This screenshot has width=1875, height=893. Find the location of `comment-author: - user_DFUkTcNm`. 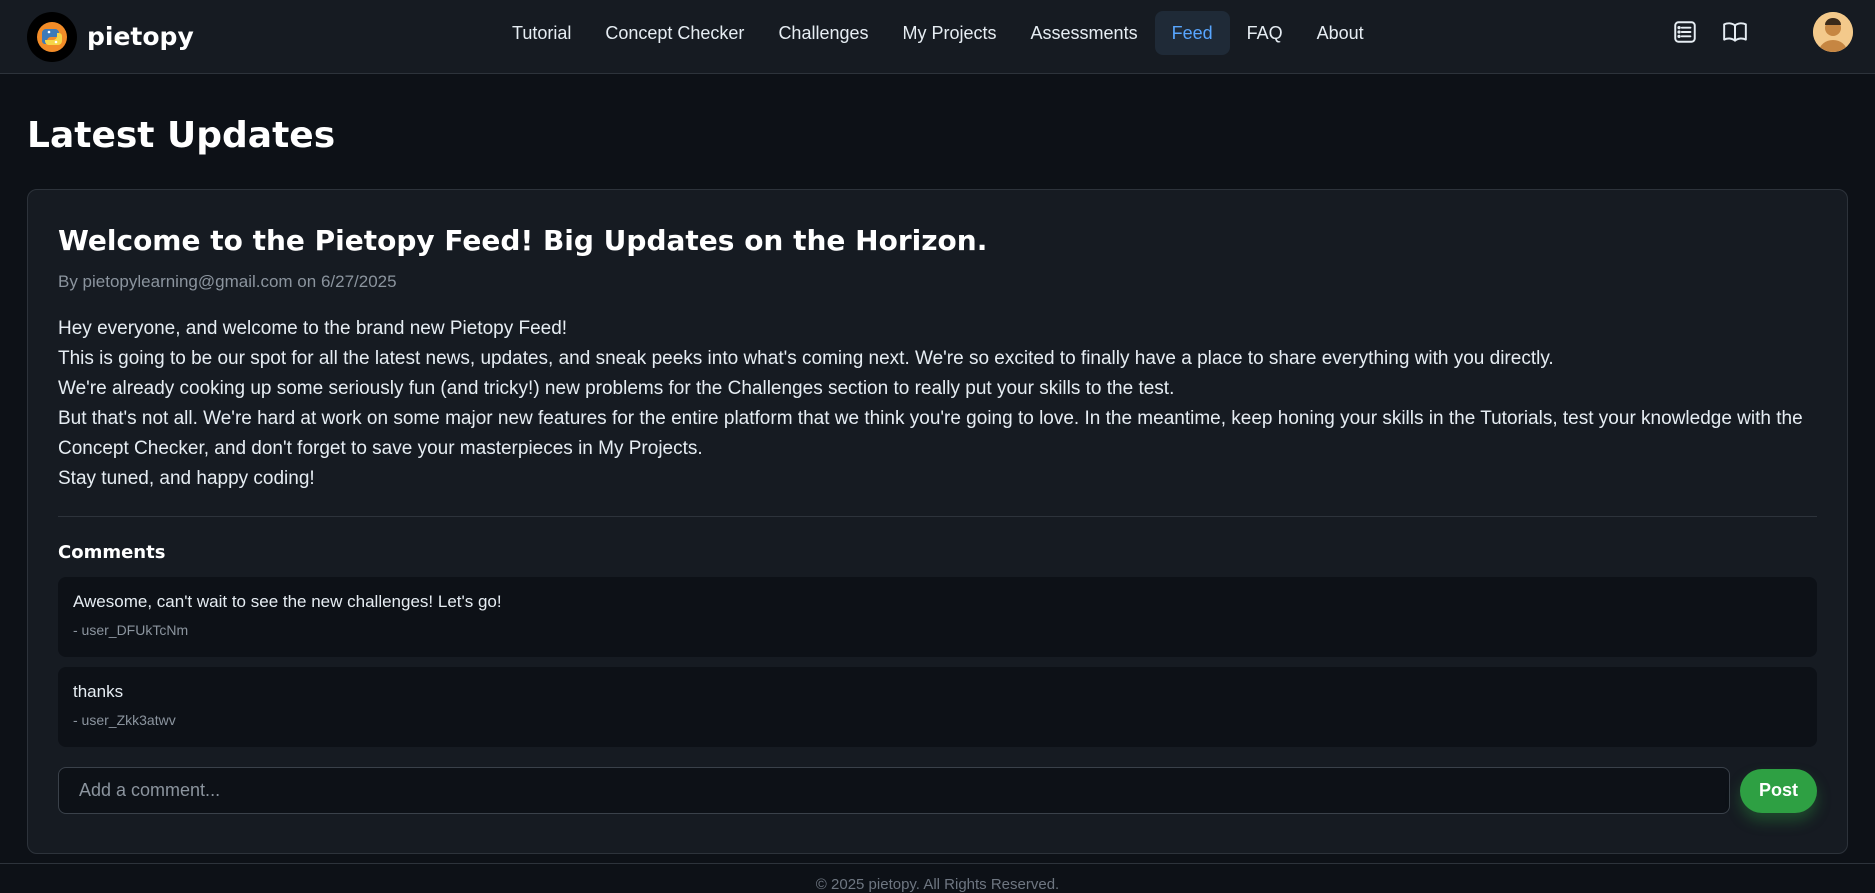

comment-author: - user_DFUkTcNm is located at coordinates (131, 630).